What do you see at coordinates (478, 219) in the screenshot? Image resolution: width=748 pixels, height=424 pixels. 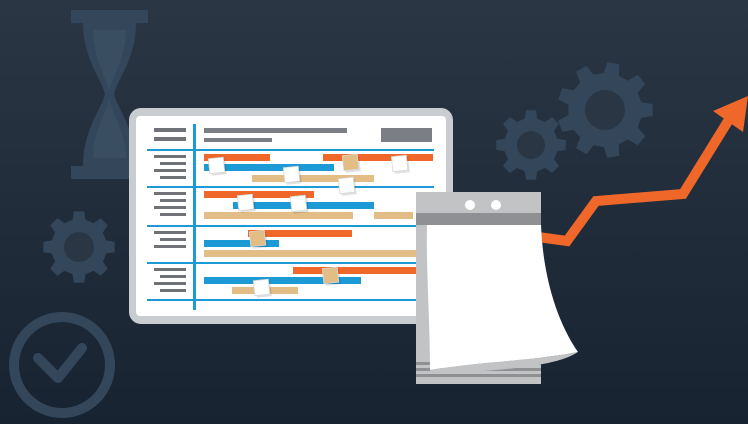 I see `calendar-binding` at bounding box center [478, 219].